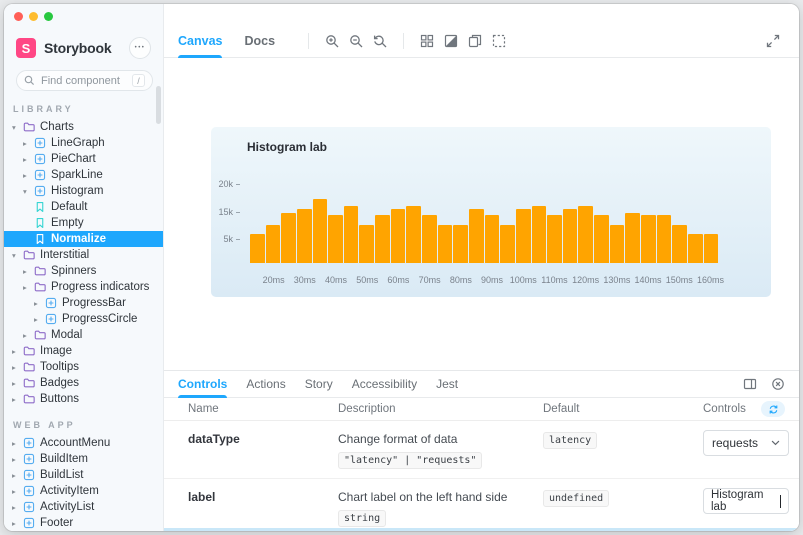  What do you see at coordinates (83, 335) in the screenshot?
I see `sidebar-item-modal: ▸ Modal` at bounding box center [83, 335].